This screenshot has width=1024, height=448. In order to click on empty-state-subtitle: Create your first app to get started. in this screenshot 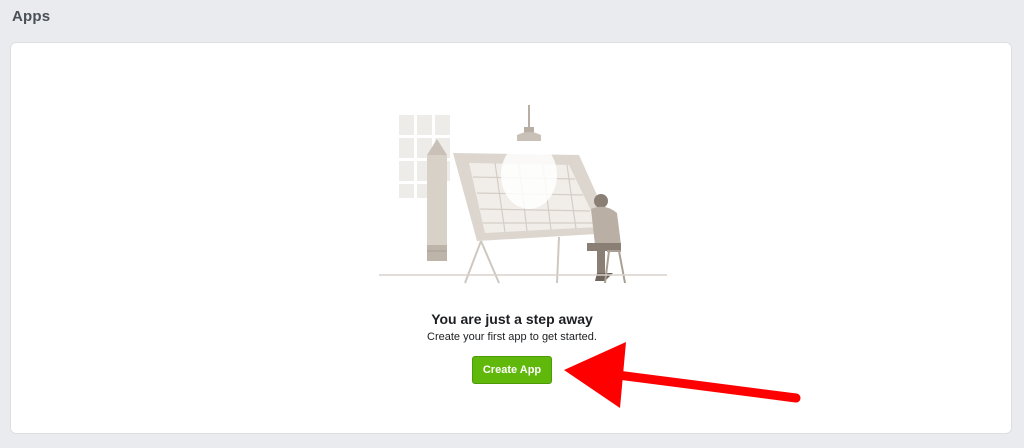, I will do `click(512, 337)`.